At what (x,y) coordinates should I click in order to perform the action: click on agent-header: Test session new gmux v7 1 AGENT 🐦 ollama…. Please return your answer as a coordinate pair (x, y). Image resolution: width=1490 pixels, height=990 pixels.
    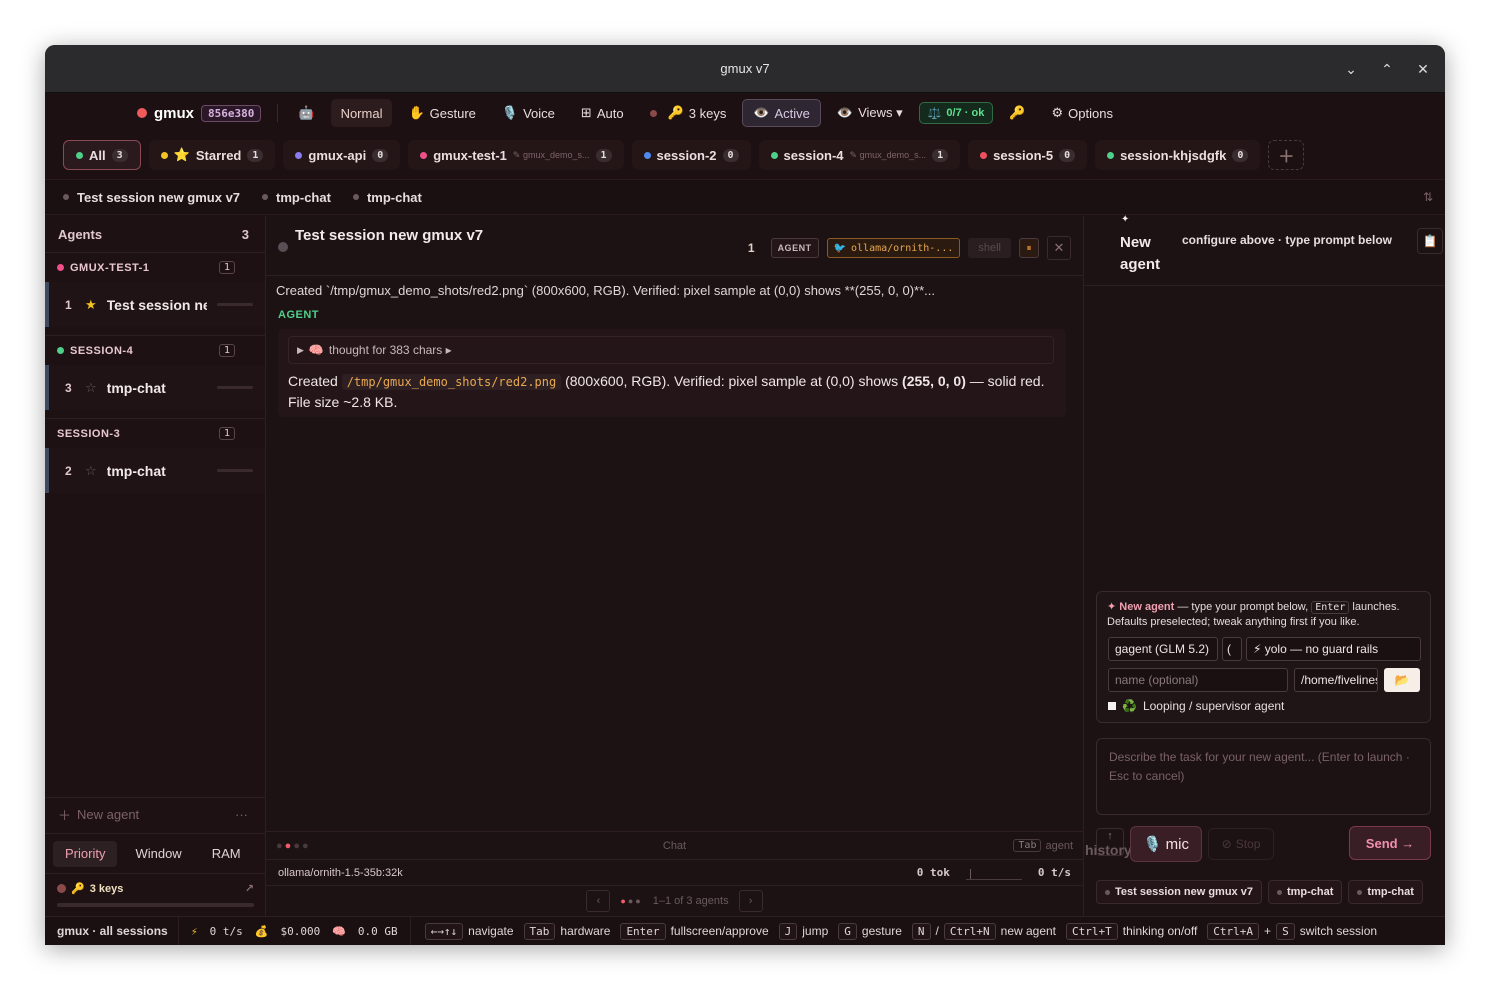
    Looking at the image, I should click on (674, 246).